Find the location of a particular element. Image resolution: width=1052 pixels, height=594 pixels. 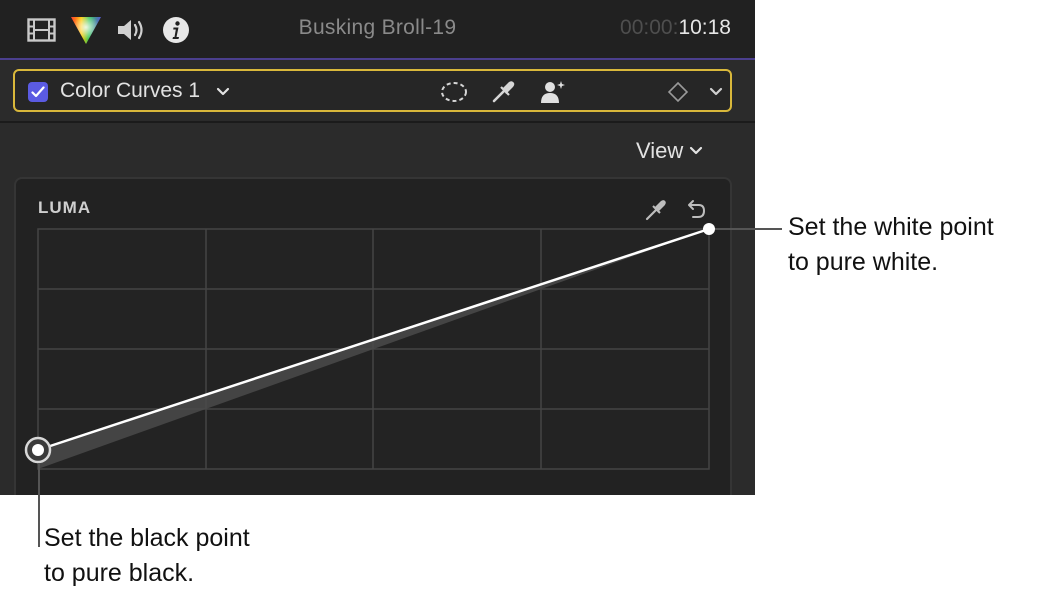

black-point-callout-line2: to pure black. is located at coordinates (119, 573).